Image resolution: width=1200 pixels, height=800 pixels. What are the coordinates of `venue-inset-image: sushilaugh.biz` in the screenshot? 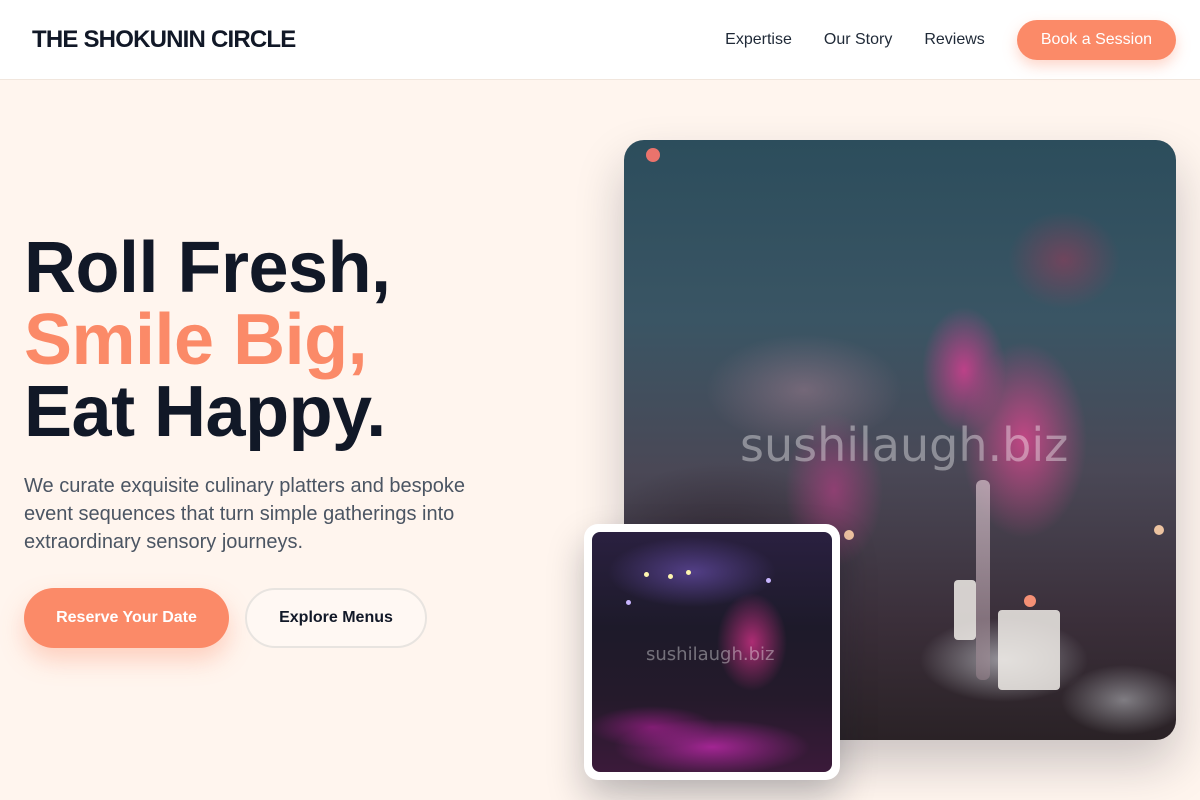 It's located at (712, 652).